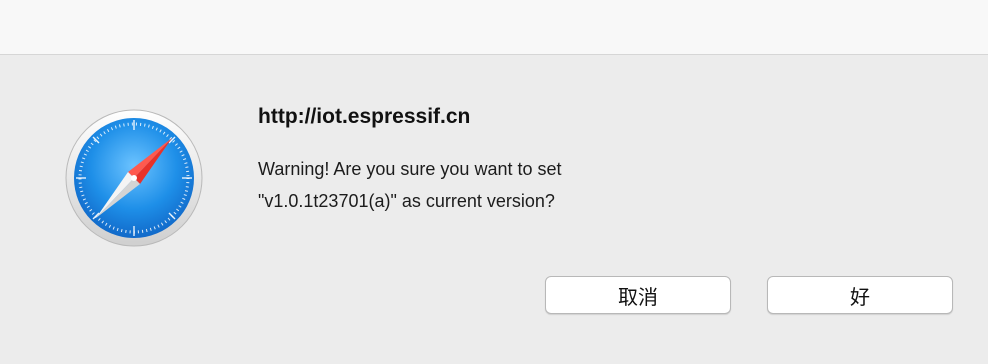 The height and width of the screenshot is (364, 988). What do you see at coordinates (364, 116) in the screenshot?
I see `dialog-title: http://iot.espressif.cn` at bounding box center [364, 116].